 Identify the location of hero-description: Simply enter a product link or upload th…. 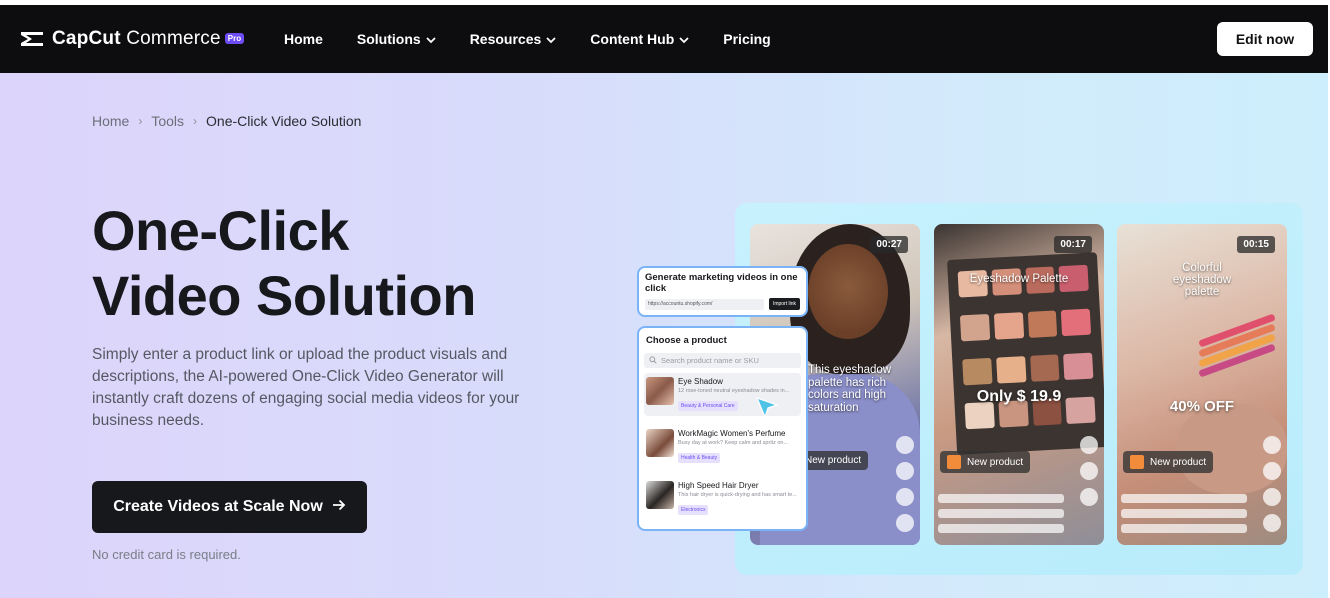
(306, 387).